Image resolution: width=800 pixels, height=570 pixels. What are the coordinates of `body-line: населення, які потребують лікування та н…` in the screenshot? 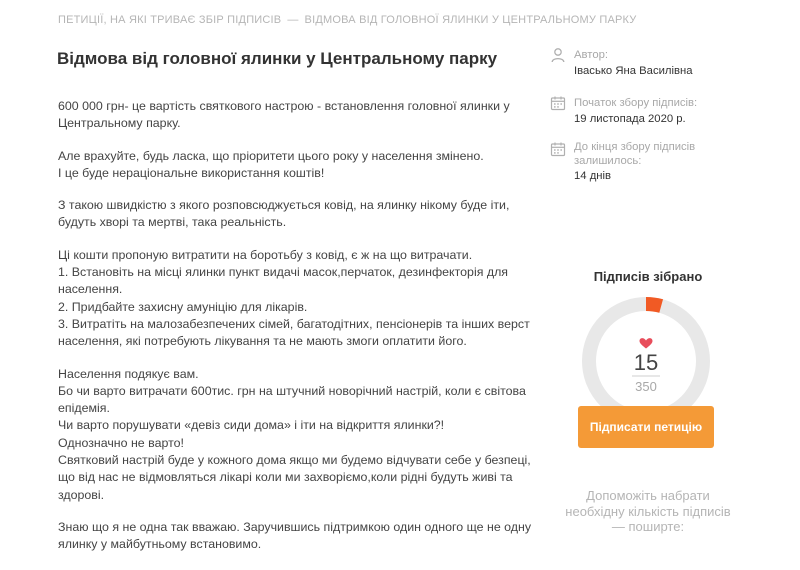 It's located at (262, 341).